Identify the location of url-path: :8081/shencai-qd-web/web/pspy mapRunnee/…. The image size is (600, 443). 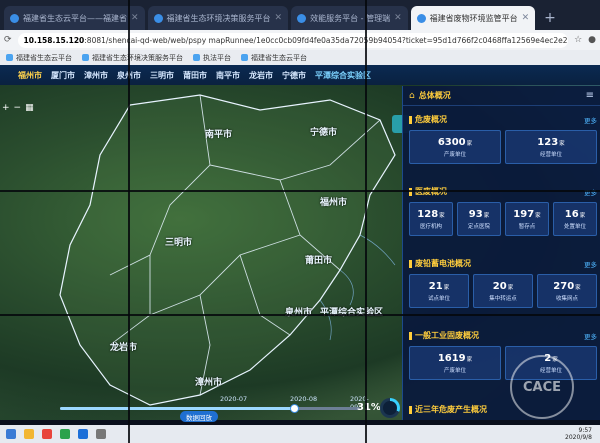
(326, 40).